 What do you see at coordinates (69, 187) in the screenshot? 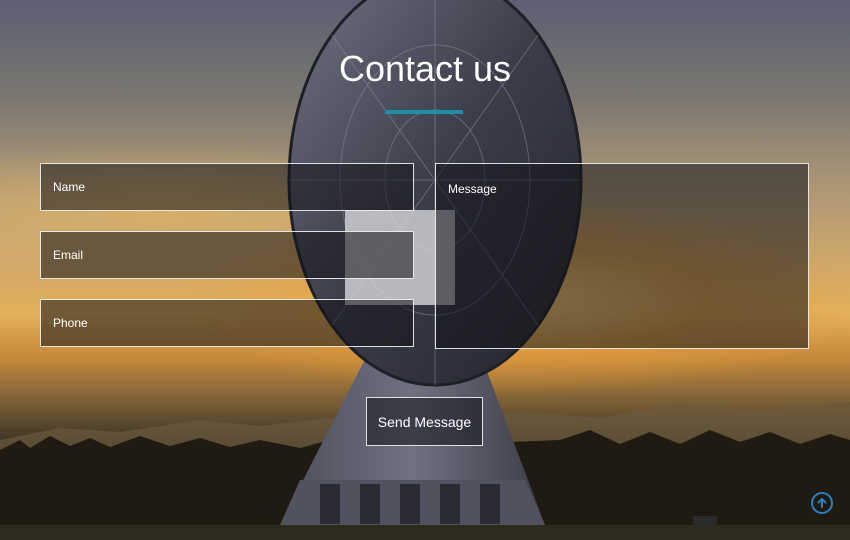
I see `name-placeholder: Name` at bounding box center [69, 187].